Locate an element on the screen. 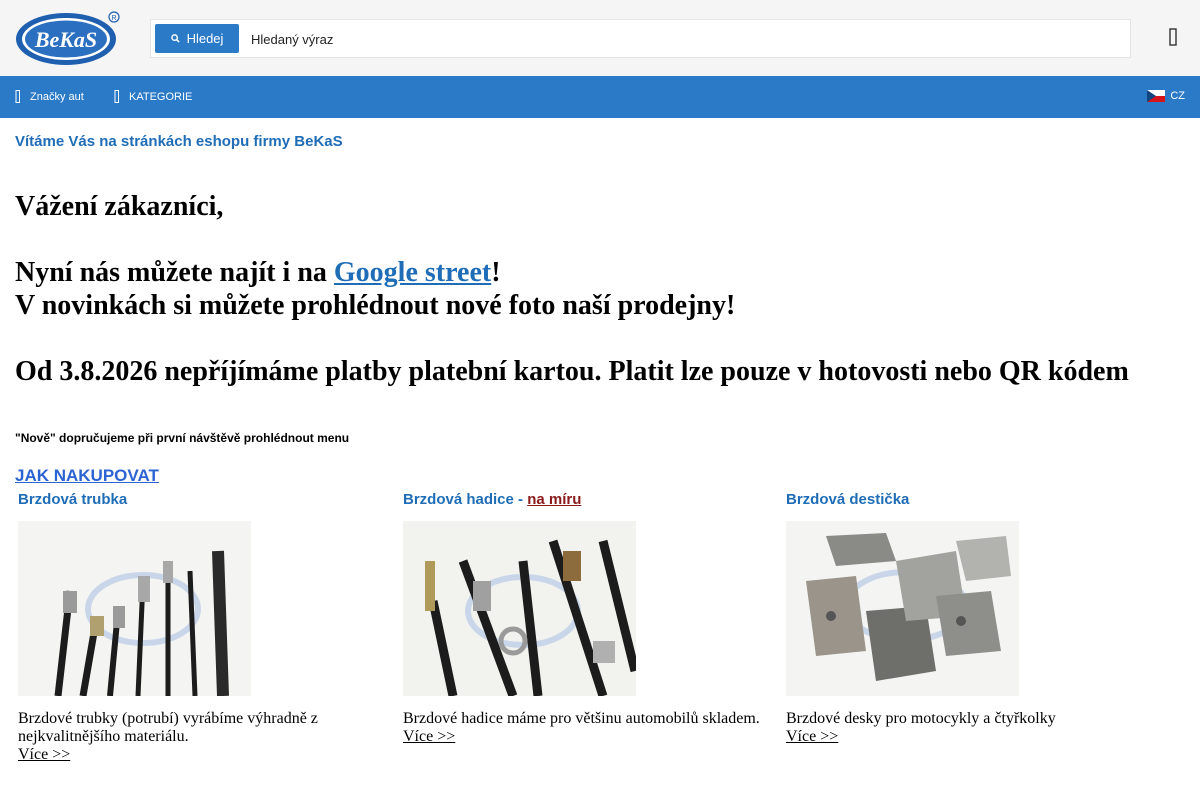  czech-flag-icon is located at coordinates (1156, 96).